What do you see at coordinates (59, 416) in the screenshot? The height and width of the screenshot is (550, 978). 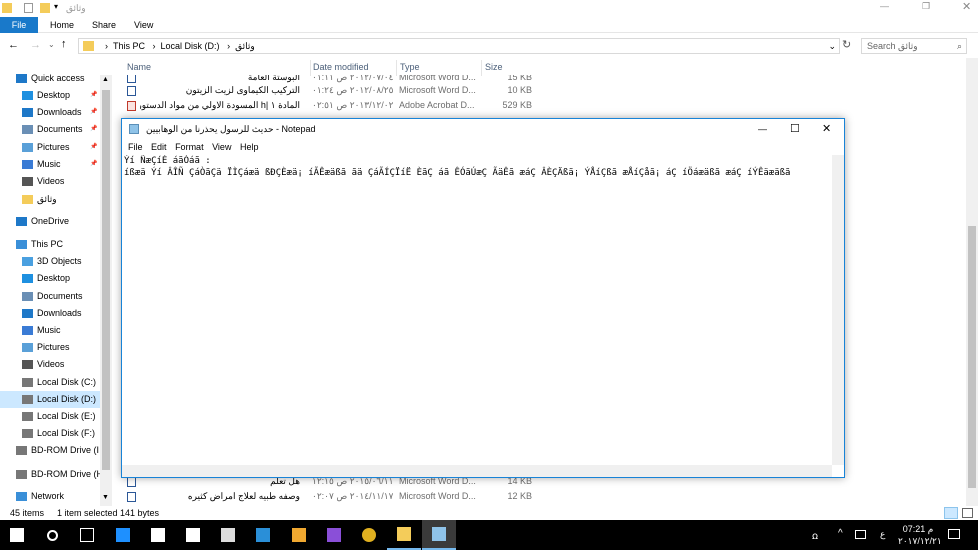 I see `nav-item: Local Disk (E:)` at bounding box center [59, 416].